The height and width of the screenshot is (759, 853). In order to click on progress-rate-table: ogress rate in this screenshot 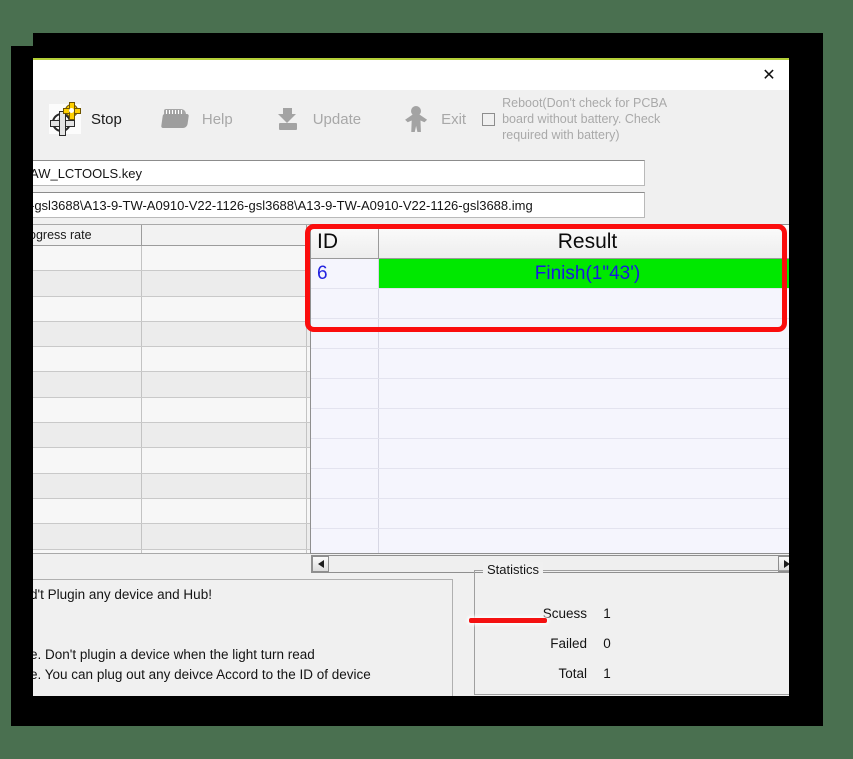, I will do `click(176, 389)`.